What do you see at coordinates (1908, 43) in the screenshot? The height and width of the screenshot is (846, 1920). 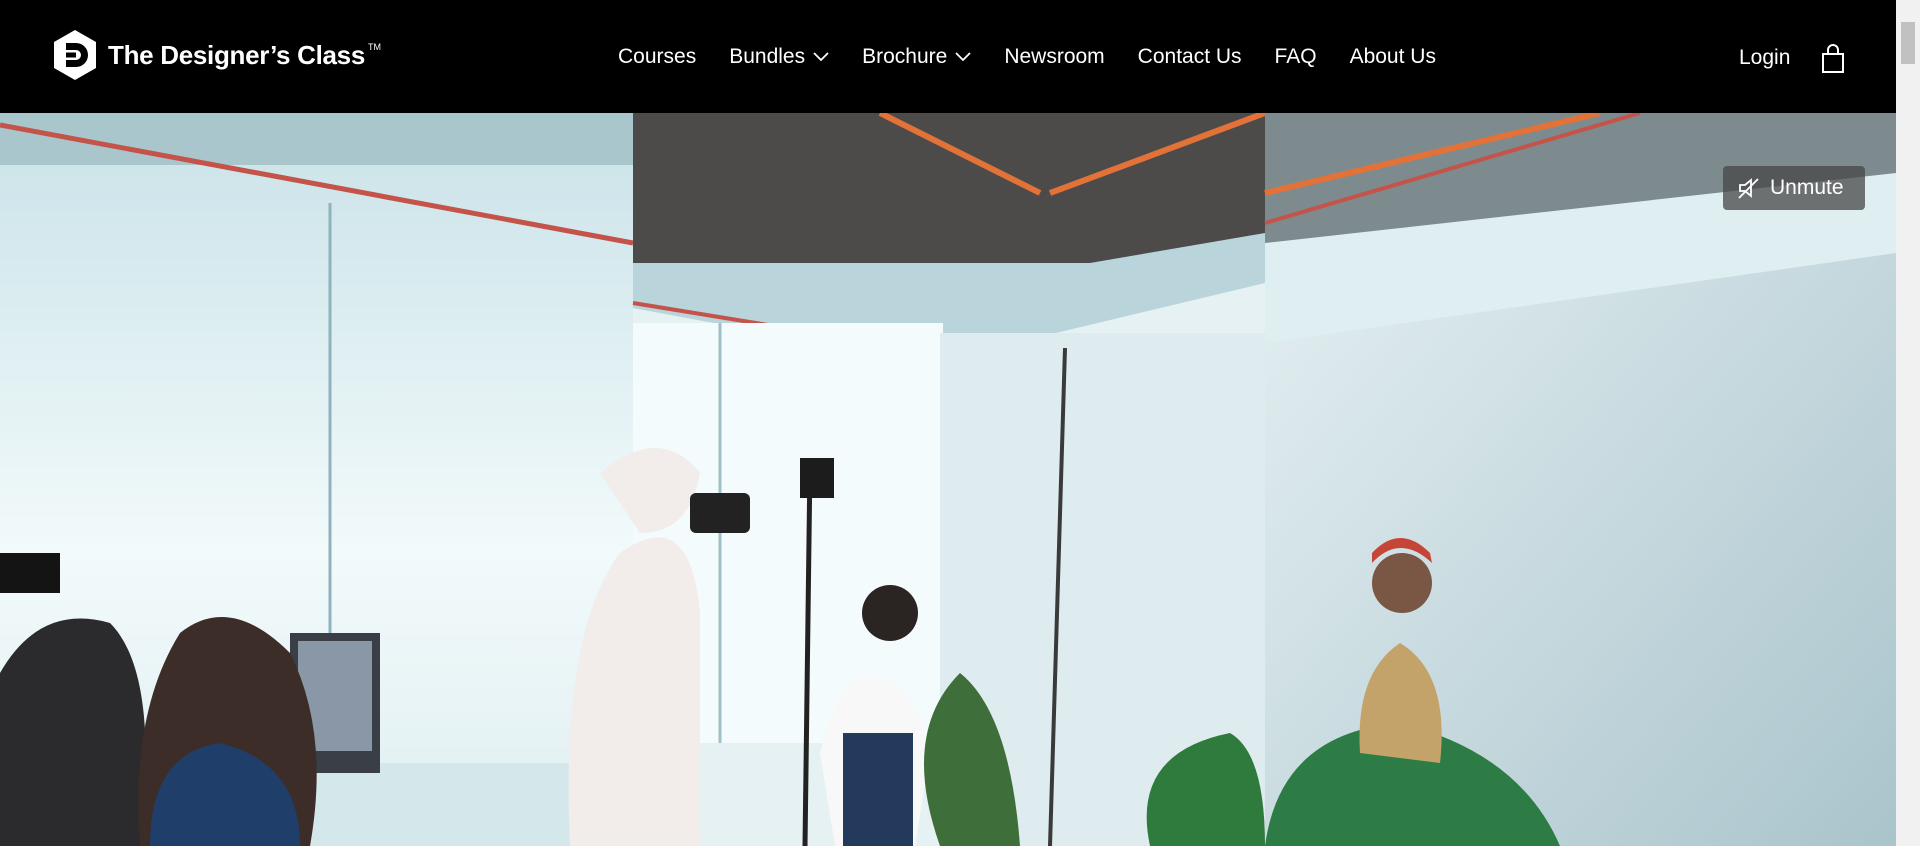 I see `scrollbar-thumb` at bounding box center [1908, 43].